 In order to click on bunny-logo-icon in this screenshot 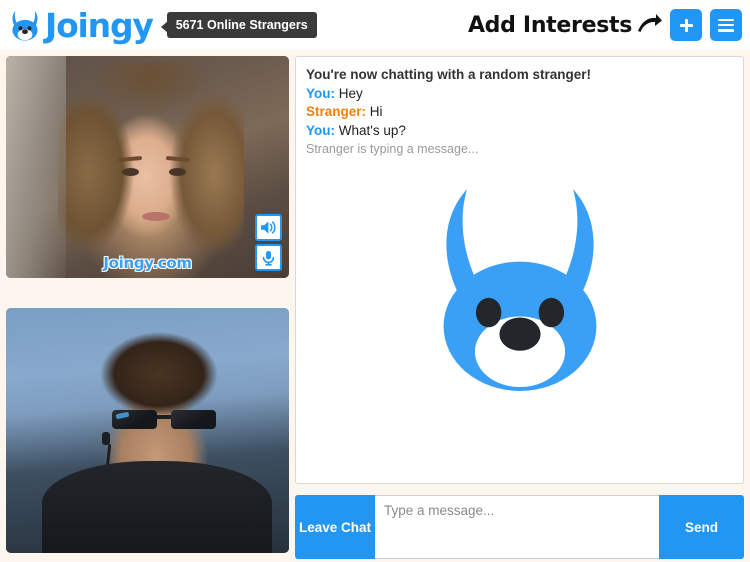, I will do `click(25, 25)`.